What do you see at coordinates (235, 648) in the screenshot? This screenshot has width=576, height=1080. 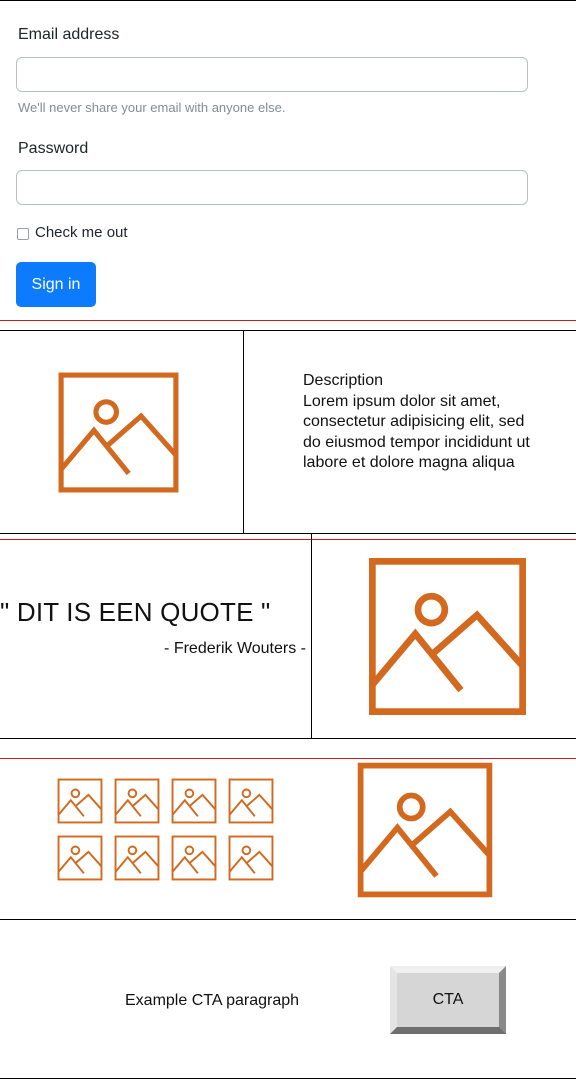 I see `quote-author: - Frederik Wouters -` at bounding box center [235, 648].